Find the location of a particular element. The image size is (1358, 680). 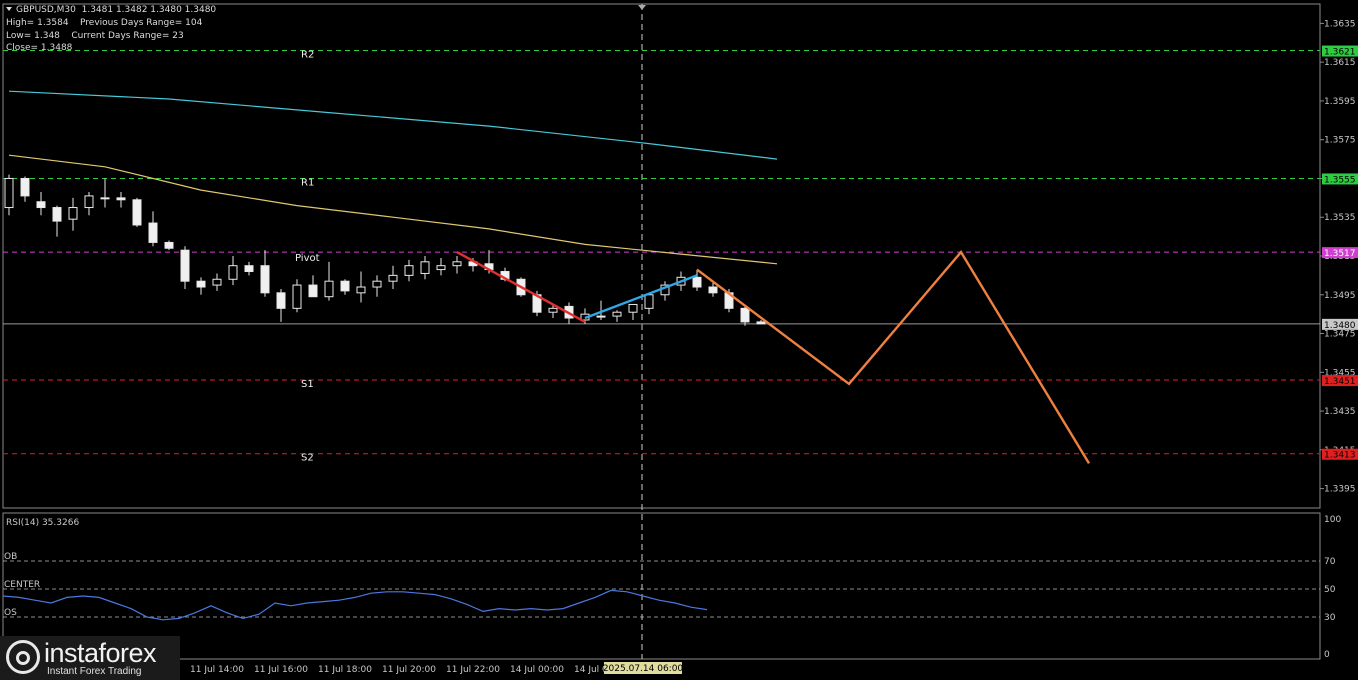

level-name-r2: R2 is located at coordinates (307, 55).